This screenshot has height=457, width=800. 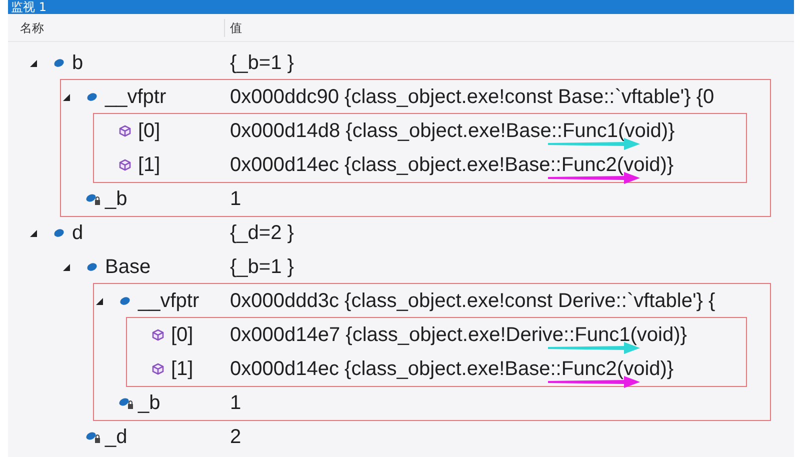 I want to click on variable-name: d, so click(x=78, y=233).